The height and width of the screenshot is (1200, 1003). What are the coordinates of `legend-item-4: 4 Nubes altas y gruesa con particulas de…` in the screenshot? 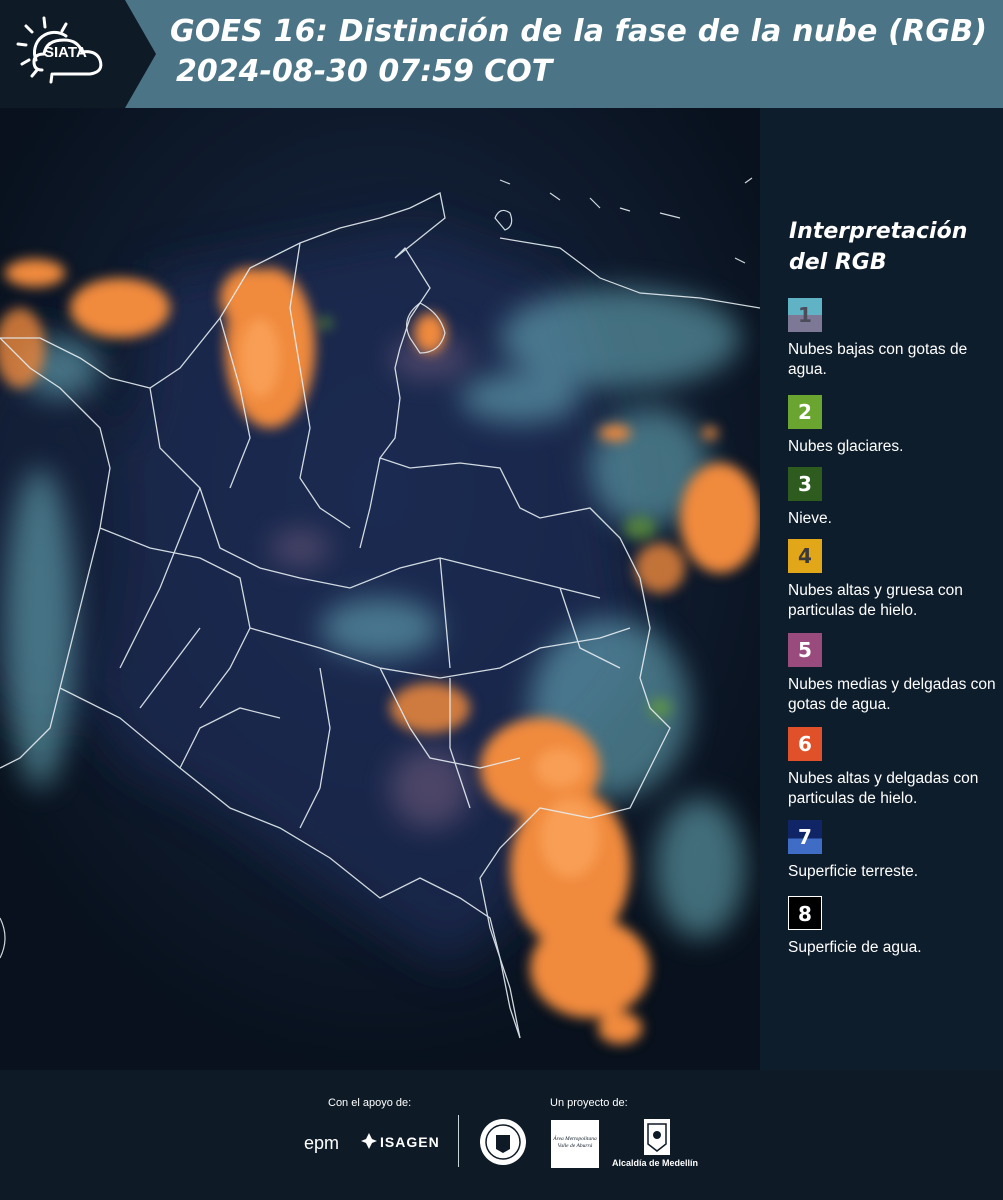 It's located at (893, 580).